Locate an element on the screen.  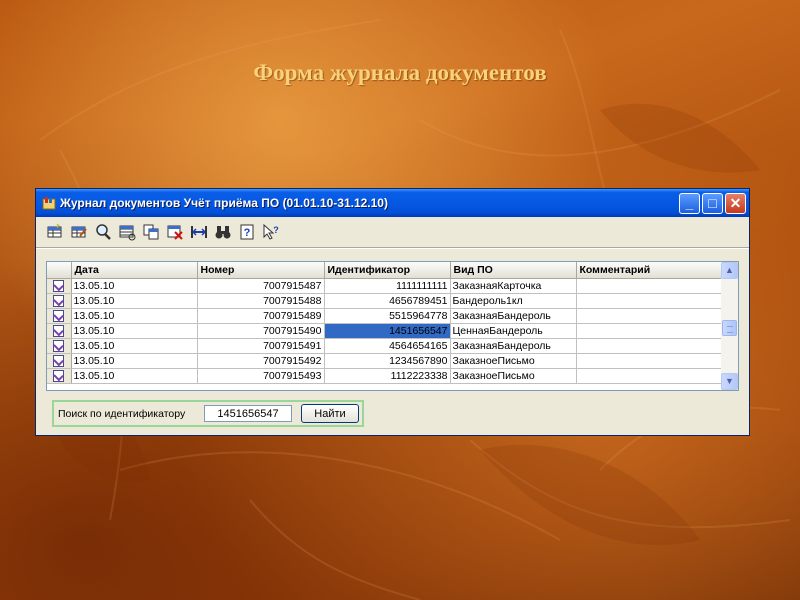
cell-number: 7007915490 is located at coordinates (261, 331).